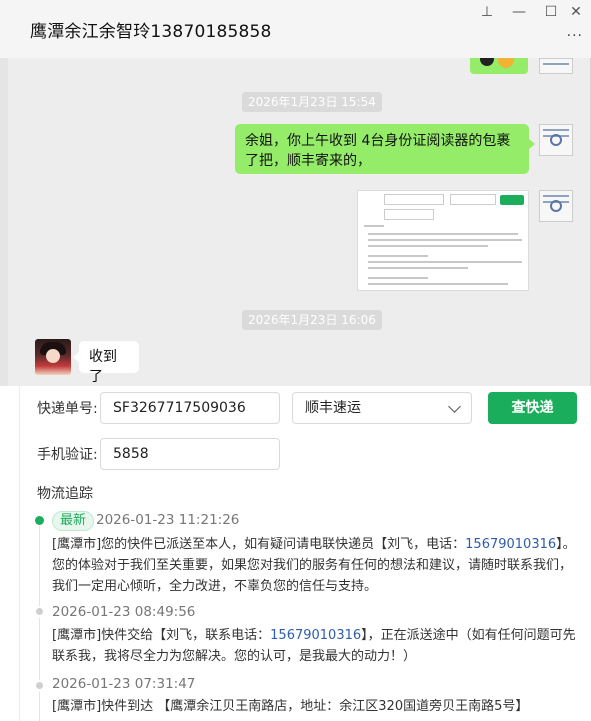 The width and height of the screenshot is (591, 721). I want to click on section-title: 物流追踪, so click(65, 494).